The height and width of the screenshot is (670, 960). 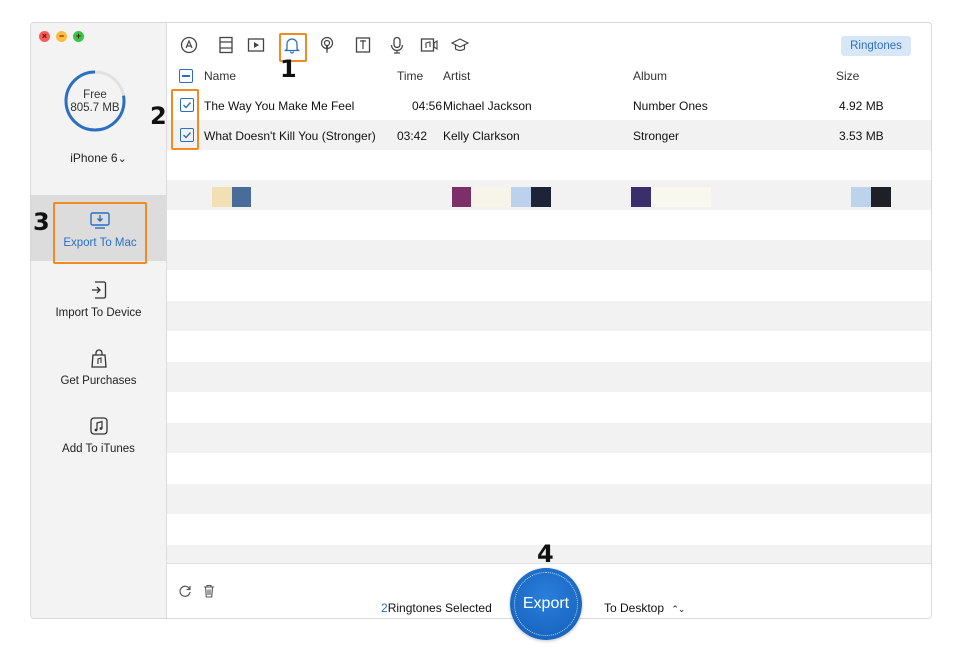 What do you see at coordinates (327, 45) in the screenshot?
I see `podcasts-icon` at bounding box center [327, 45].